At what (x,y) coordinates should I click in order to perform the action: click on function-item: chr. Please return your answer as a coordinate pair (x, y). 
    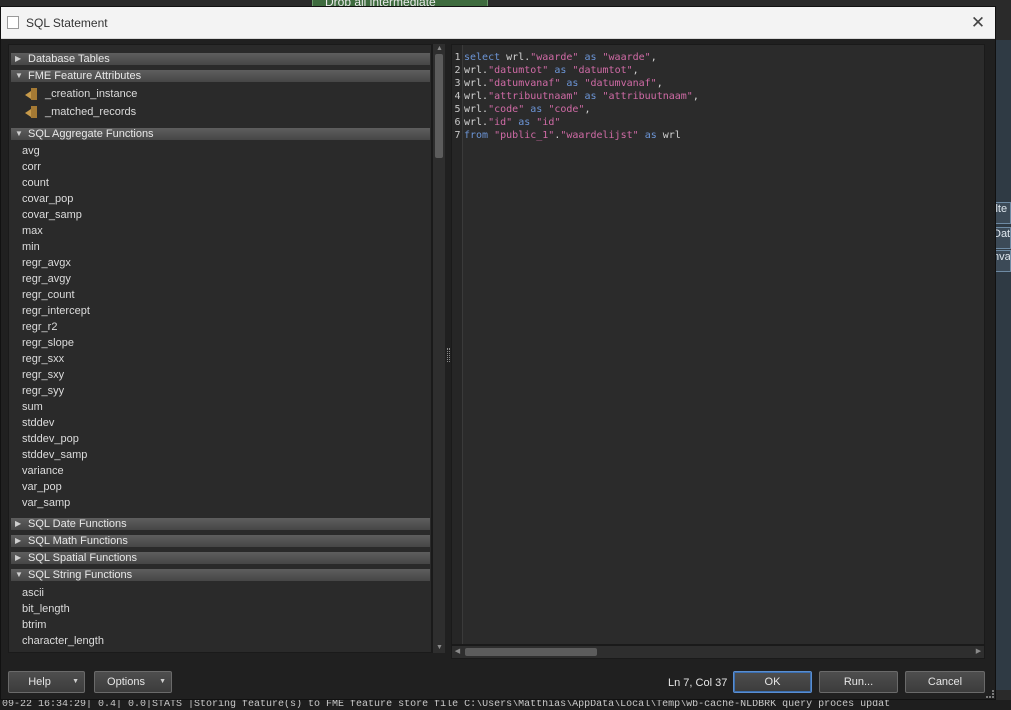
    Looking at the image, I should click on (29, 650).